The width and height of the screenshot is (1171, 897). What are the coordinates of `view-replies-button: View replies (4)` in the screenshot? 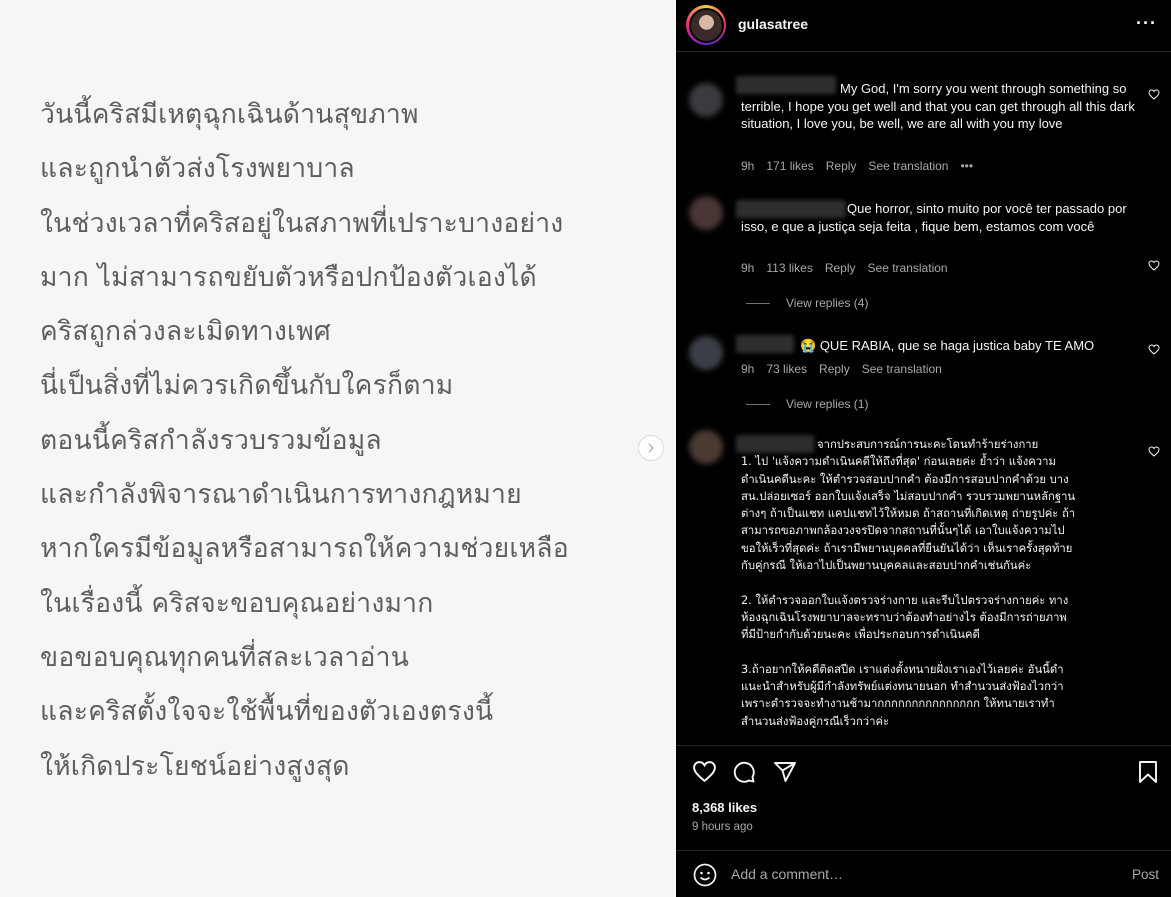 It's located at (807, 303).